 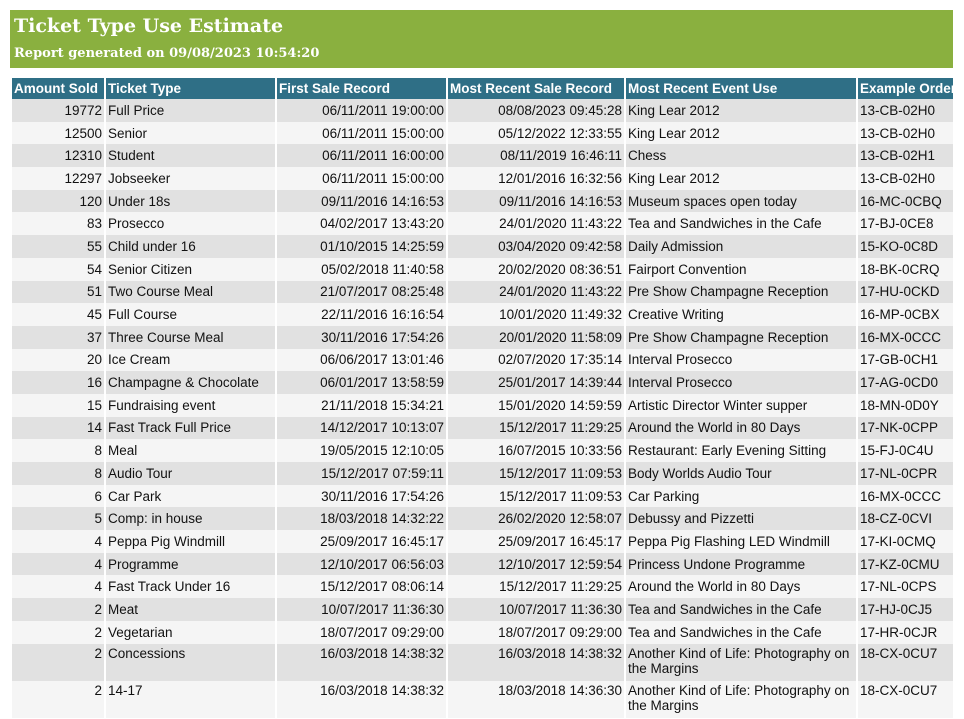 What do you see at coordinates (361, 405) in the screenshot?
I see `first-sale-cell: 21/11/2018 15:34:21` at bounding box center [361, 405].